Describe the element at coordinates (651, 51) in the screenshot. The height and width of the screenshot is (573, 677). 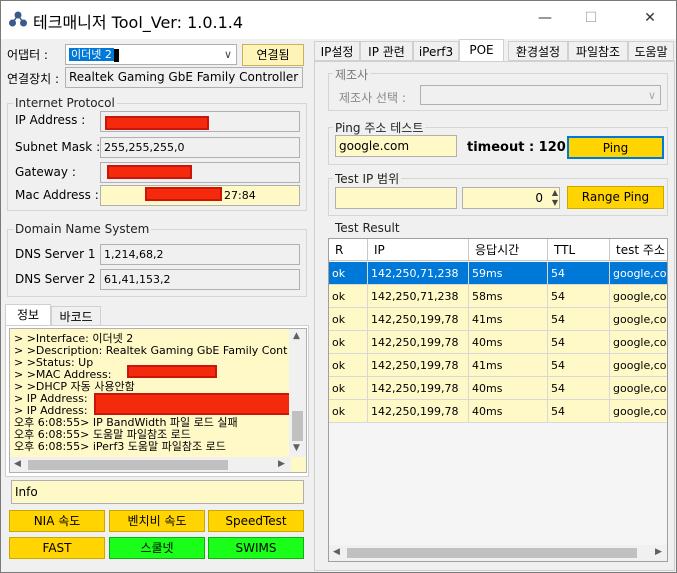
I see `tab-help: 도움말` at that location.